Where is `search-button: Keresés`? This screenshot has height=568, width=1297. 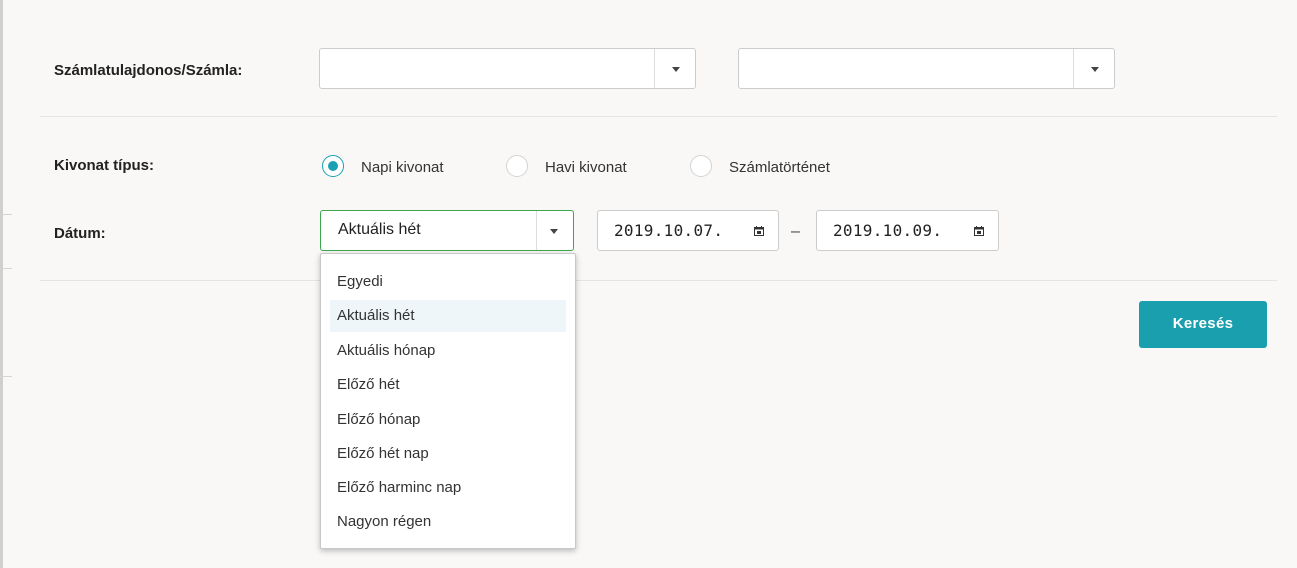 search-button: Keresés is located at coordinates (1203, 324).